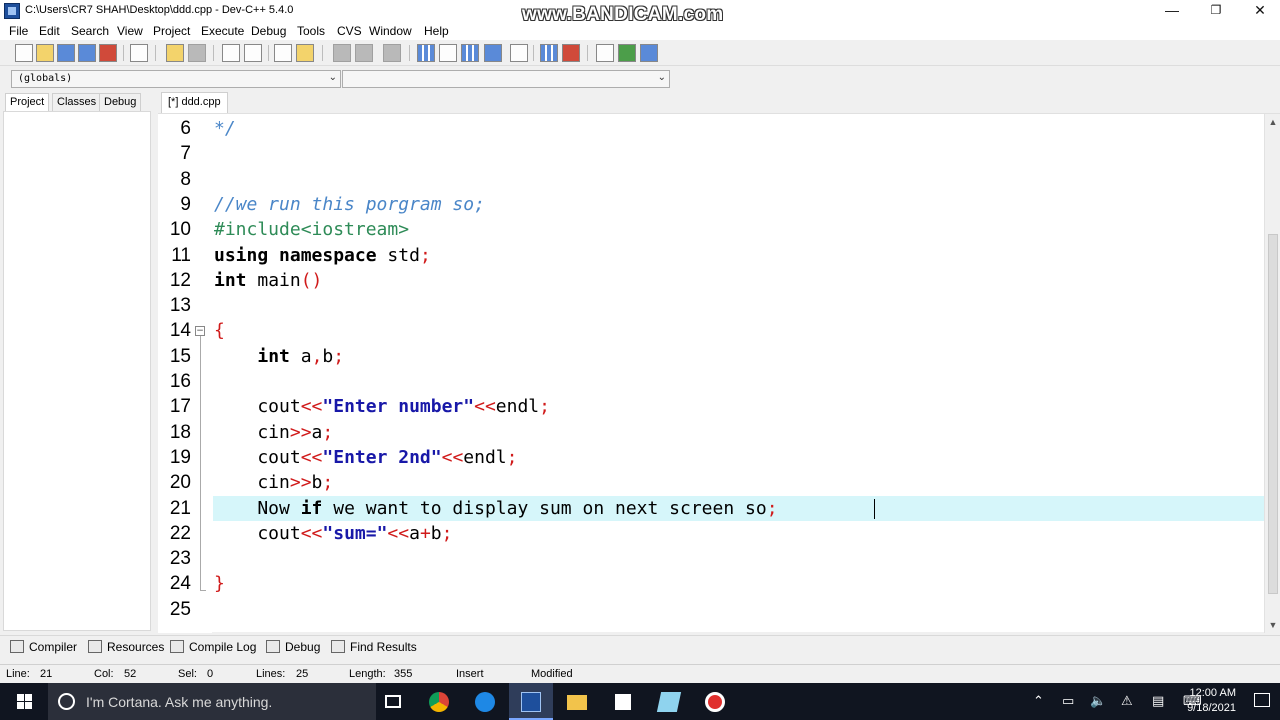 This screenshot has height=720, width=1280. What do you see at coordinates (627, 53) in the screenshot?
I see `add-to-project-icon` at bounding box center [627, 53].